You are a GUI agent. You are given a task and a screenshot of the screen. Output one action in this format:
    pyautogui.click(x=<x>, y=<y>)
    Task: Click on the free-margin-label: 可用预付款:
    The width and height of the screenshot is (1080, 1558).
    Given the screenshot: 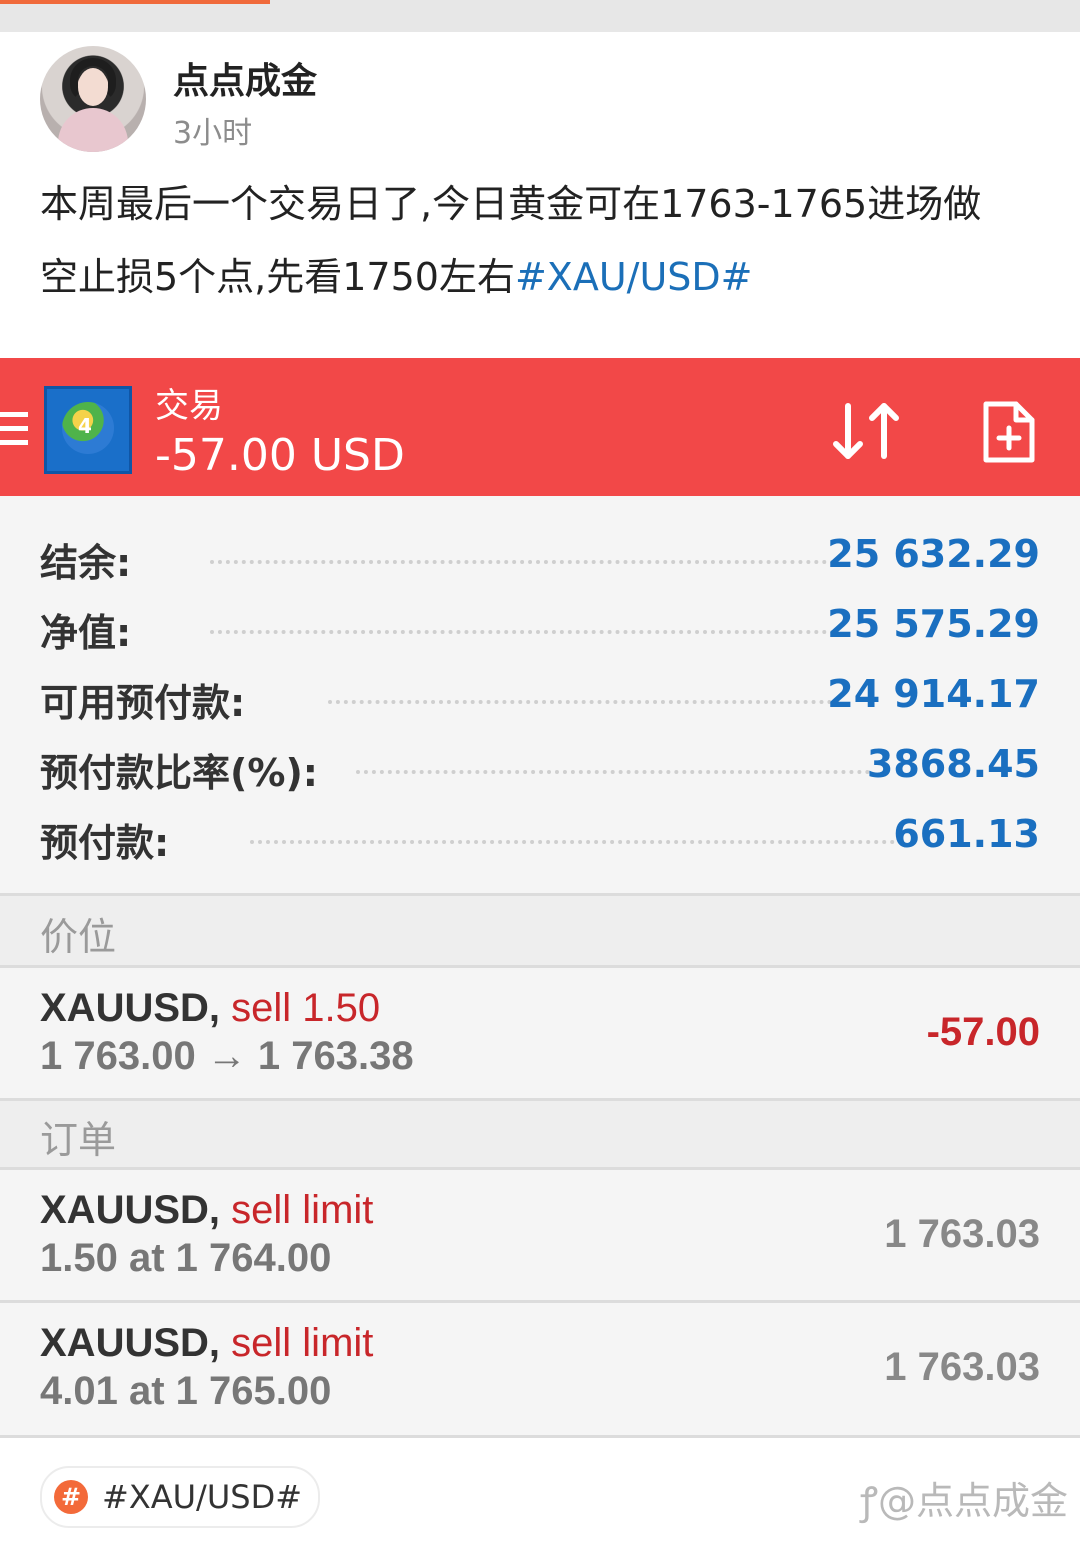 What is the action you would take?
    pyautogui.click(x=143, y=703)
    